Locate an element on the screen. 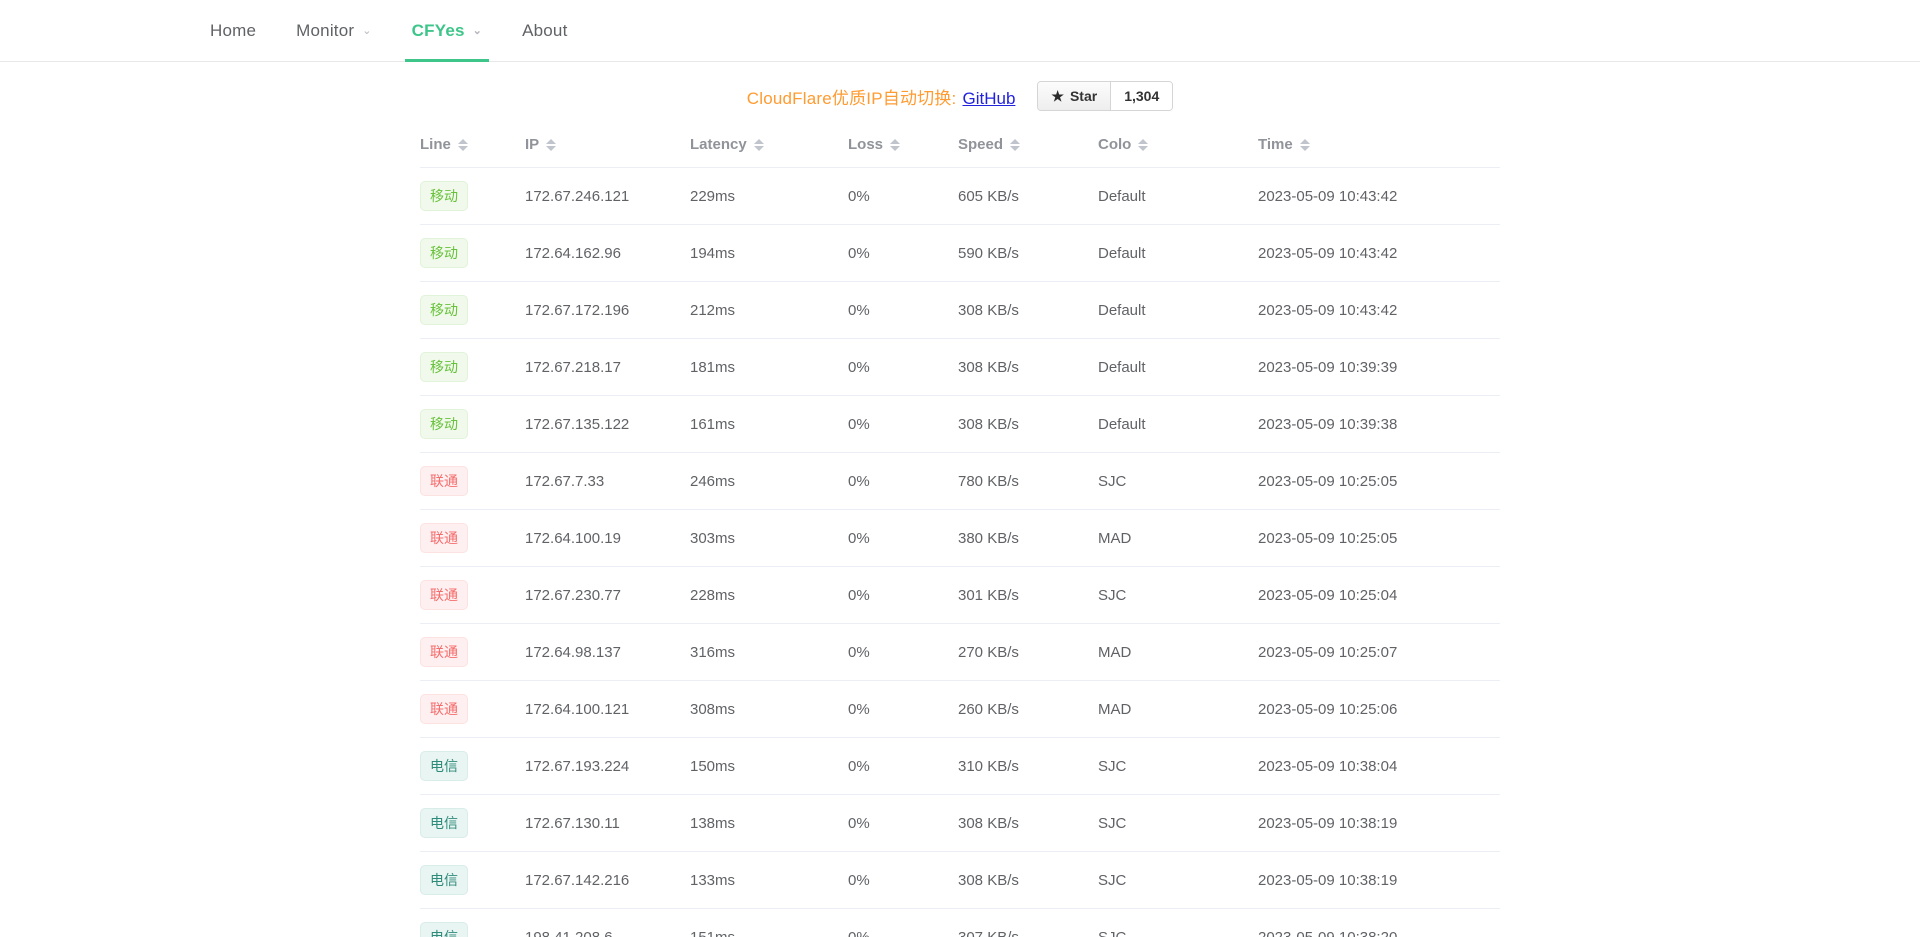  cell-latency: 229ms is located at coordinates (769, 196).